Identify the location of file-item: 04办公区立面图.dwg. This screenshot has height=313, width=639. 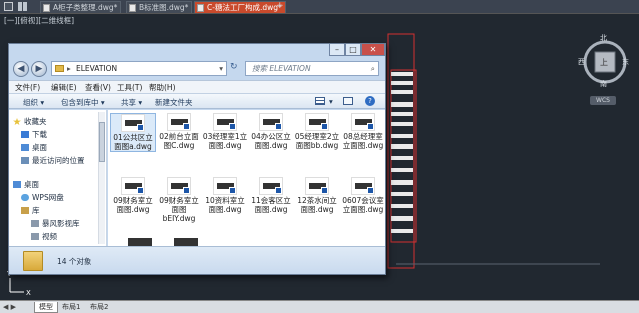
(271, 131).